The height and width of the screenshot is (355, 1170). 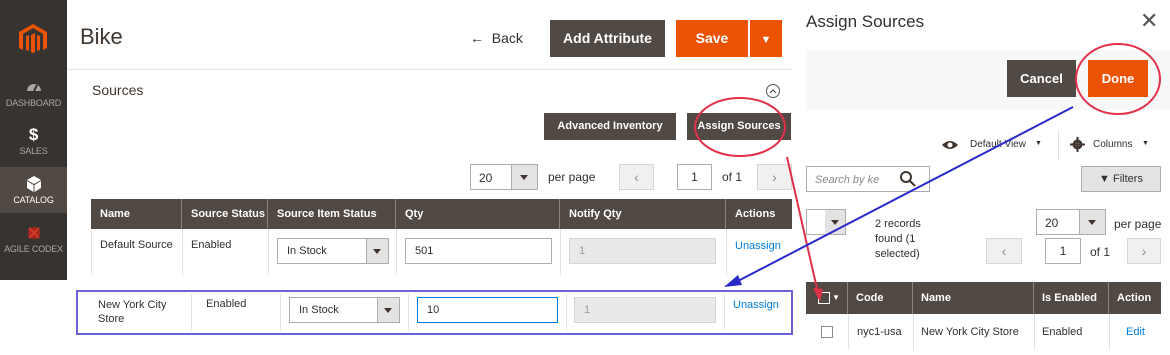 I want to click on records-line: found (1, so click(x=895, y=239).